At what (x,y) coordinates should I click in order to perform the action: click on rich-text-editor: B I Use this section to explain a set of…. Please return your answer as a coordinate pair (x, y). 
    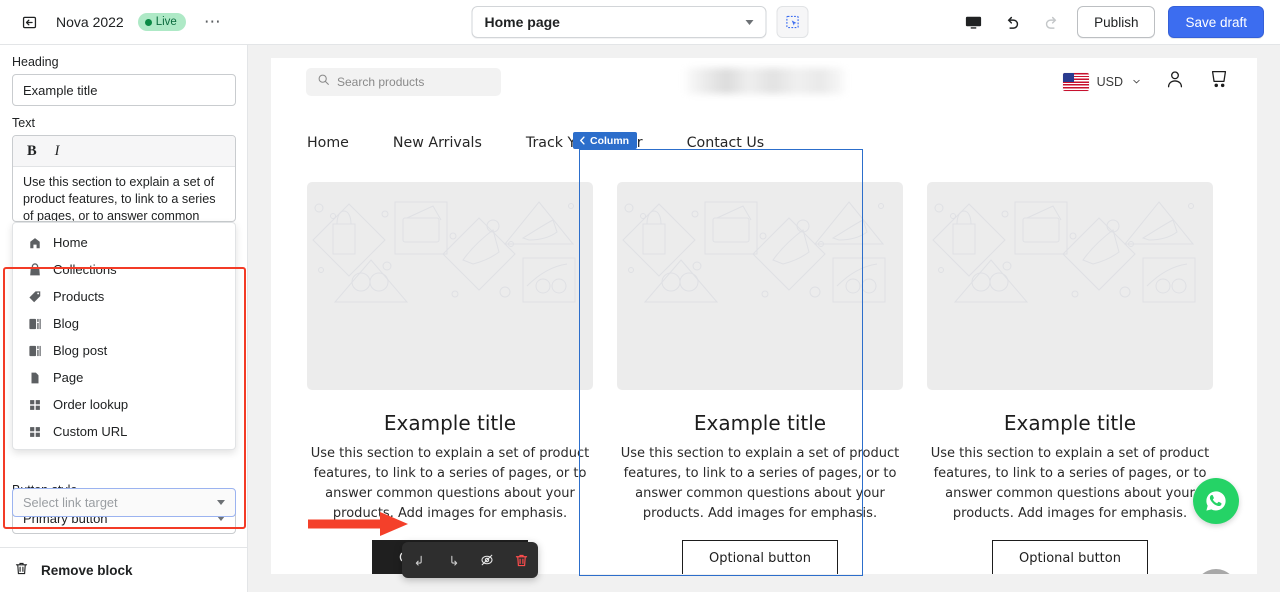
    Looking at the image, I should click on (124, 178).